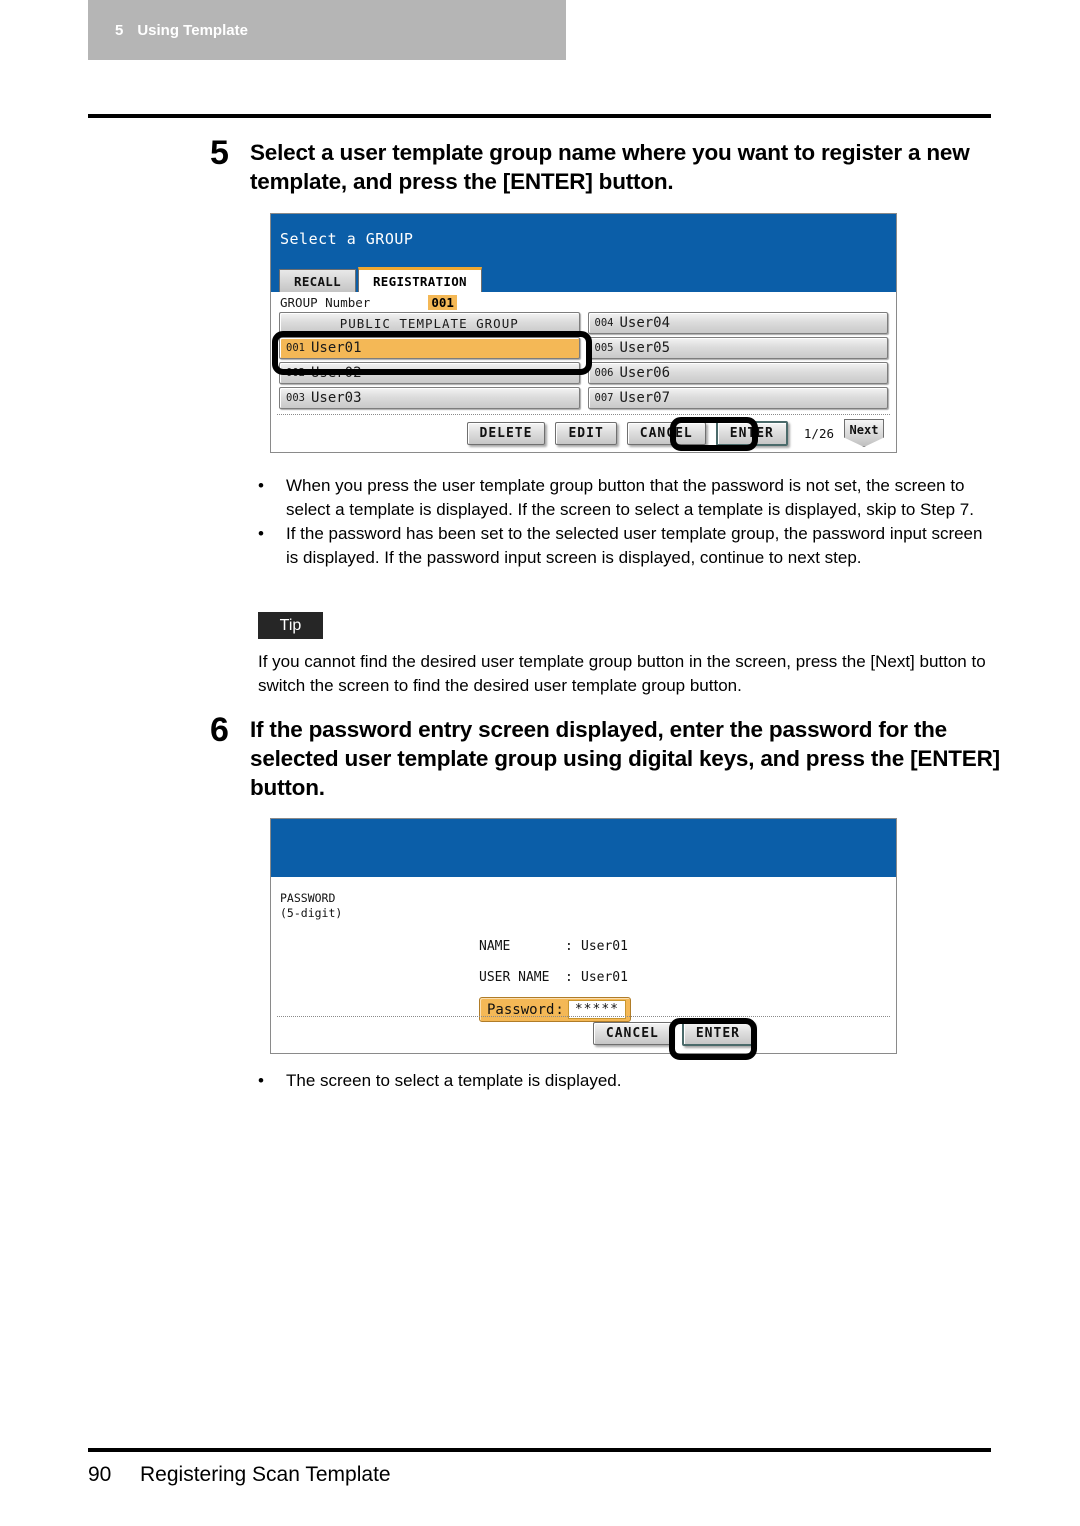 The width and height of the screenshot is (1080, 1526). I want to click on group-button-number: 003, so click(295, 398).